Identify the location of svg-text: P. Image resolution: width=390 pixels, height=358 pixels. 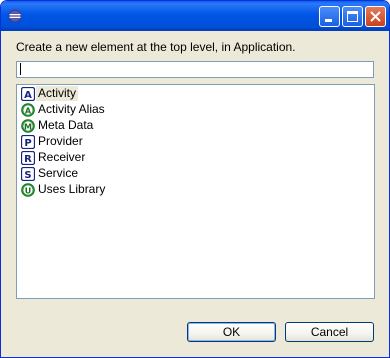
(27, 143).